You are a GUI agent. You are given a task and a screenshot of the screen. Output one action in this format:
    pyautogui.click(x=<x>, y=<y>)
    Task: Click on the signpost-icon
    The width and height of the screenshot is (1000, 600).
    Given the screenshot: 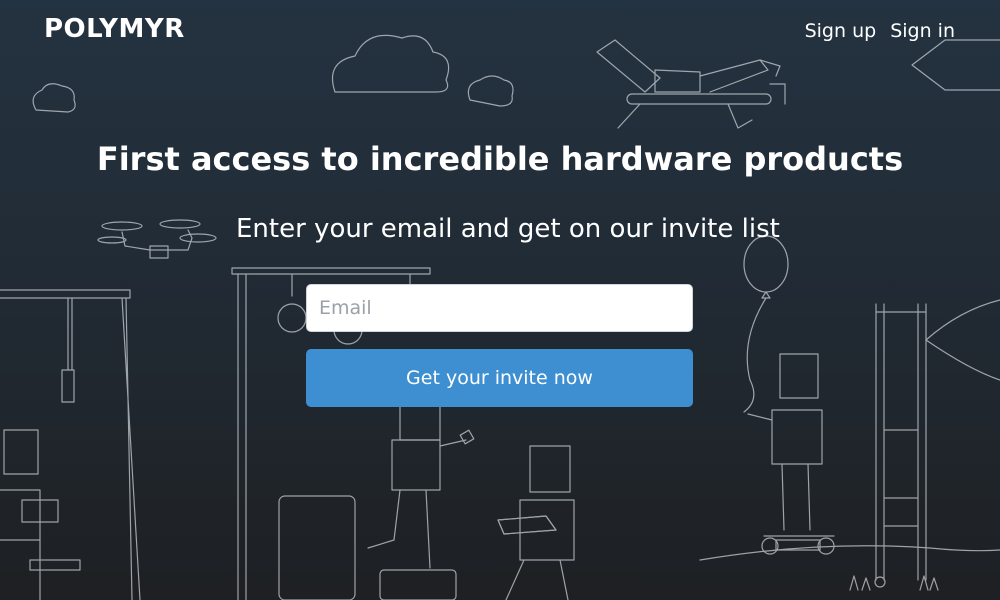 What is the action you would take?
    pyautogui.click(x=956, y=65)
    